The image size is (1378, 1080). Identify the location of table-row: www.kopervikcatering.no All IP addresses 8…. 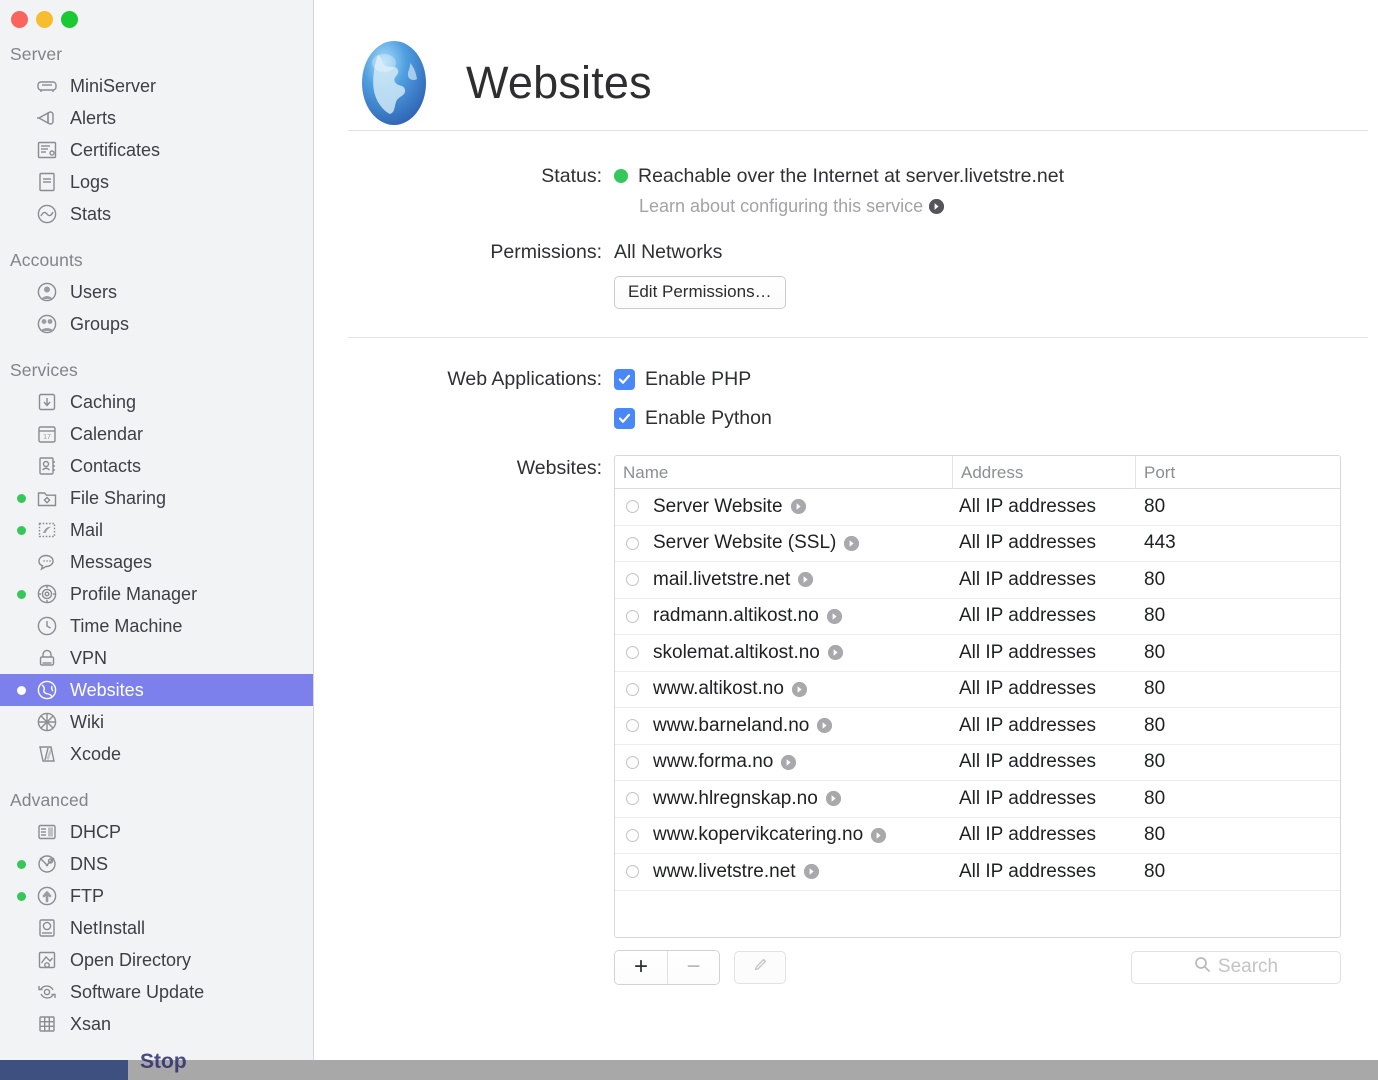
(977, 836).